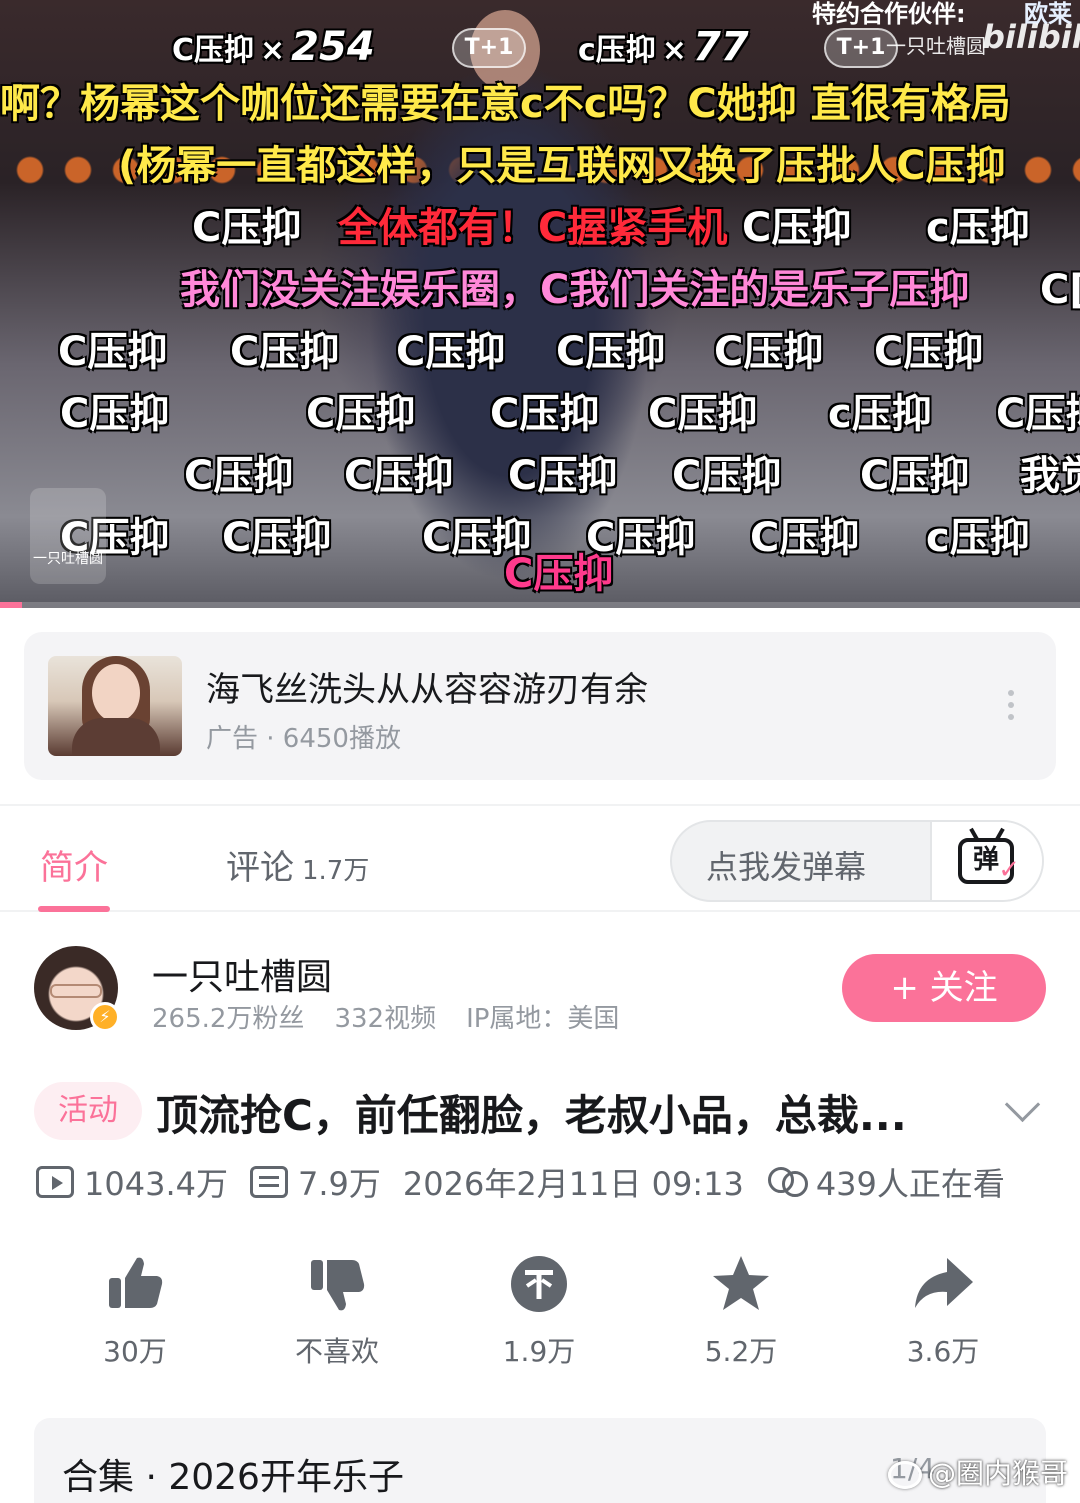  I want to click on publish-date: 2026年2月11日 09:13, so click(573, 1184).